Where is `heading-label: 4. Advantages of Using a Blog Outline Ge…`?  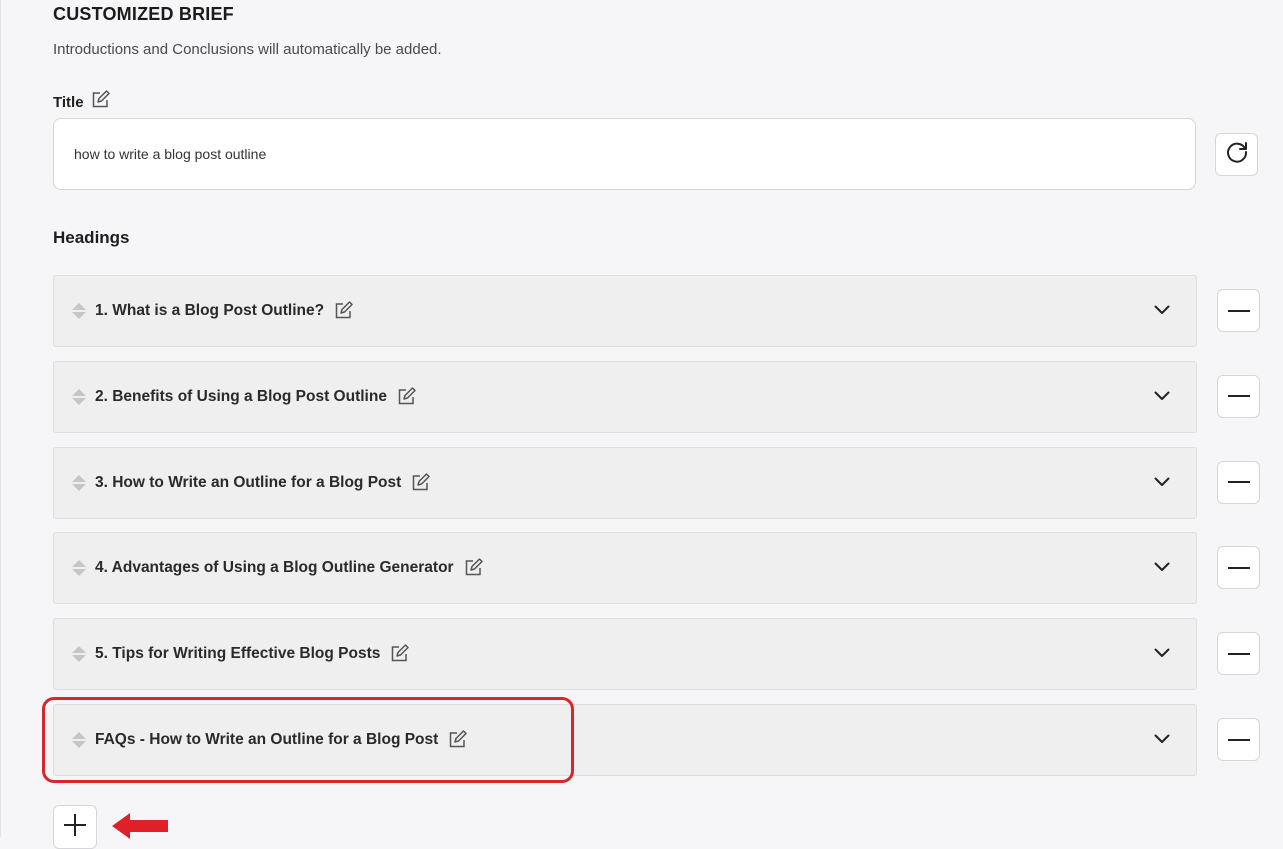 heading-label: 4. Advantages of Using a Blog Outline Ge… is located at coordinates (274, 568).